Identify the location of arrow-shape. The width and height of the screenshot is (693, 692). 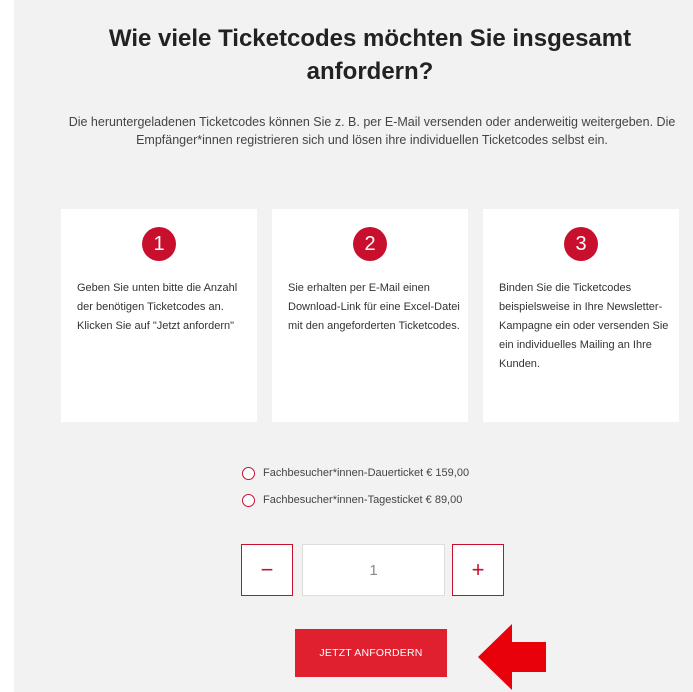
(512, 657).